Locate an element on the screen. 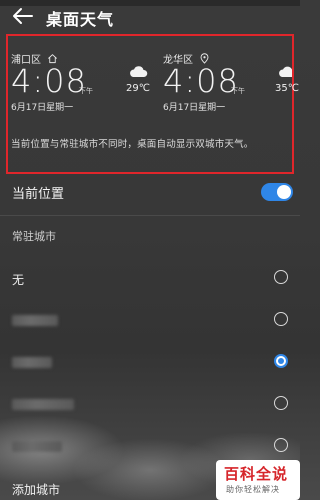 Image resolution: width=320 pixels, height=500 pixels. watermark-subtitle: 助你轻松解决 is located at coordinates (253, 489).